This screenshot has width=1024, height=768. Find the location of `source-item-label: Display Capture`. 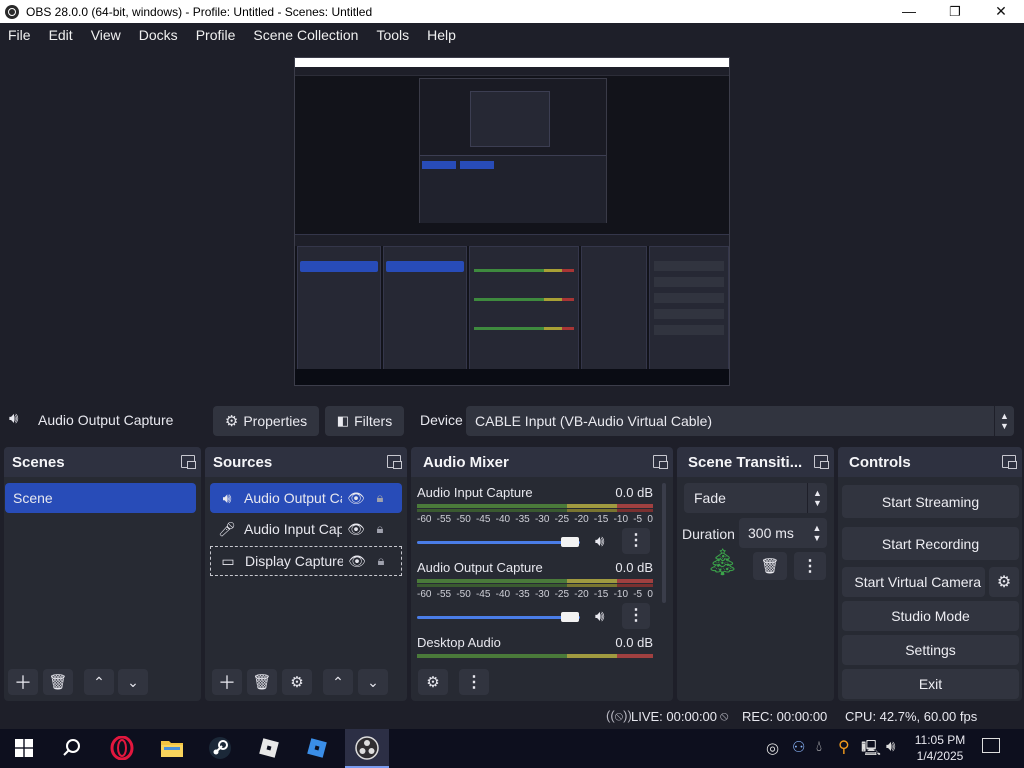

source-item-label: Display Capture is located at coordinates (294, 561).